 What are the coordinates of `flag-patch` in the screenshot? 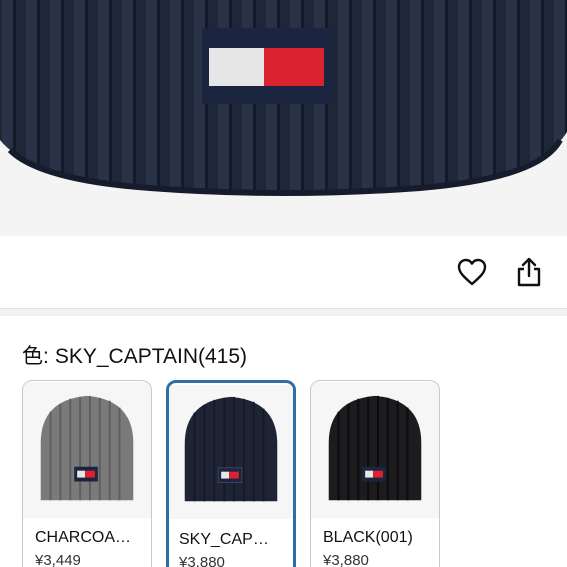 It's located at (267, 66).